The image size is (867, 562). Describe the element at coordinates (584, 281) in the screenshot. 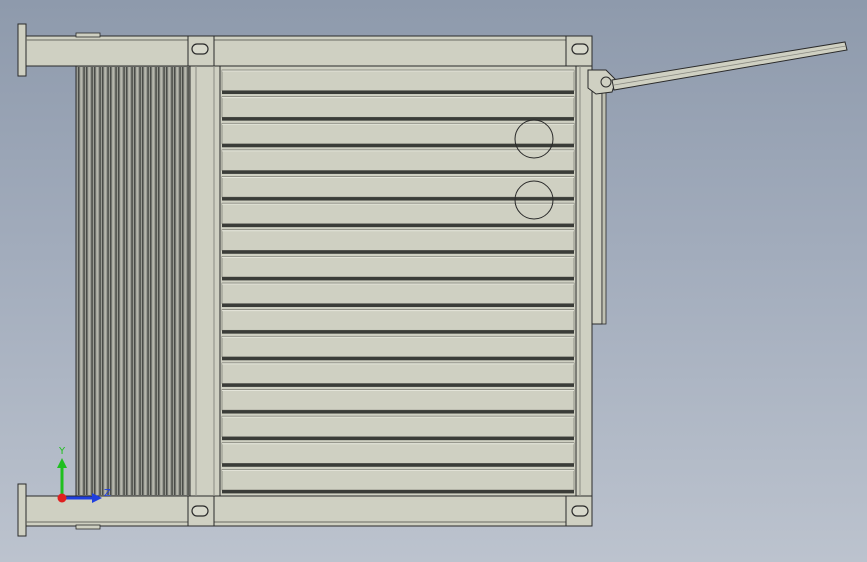

I see `right-vertical-post` at that location.